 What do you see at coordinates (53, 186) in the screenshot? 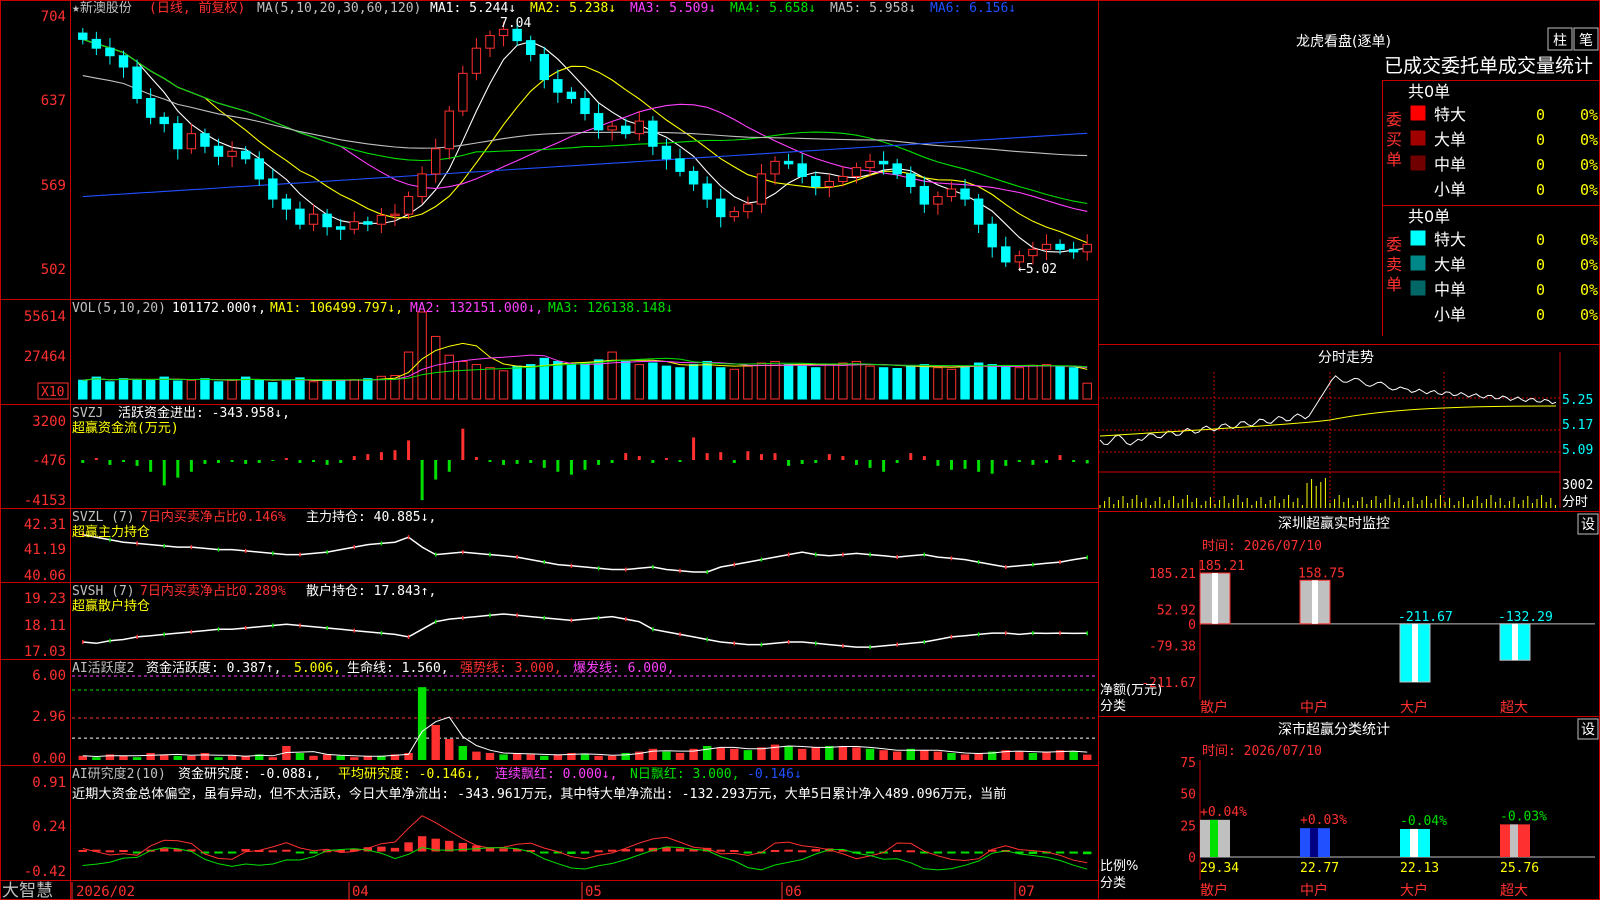
I see `tick-569: 569` at bounding box center [53, 186].